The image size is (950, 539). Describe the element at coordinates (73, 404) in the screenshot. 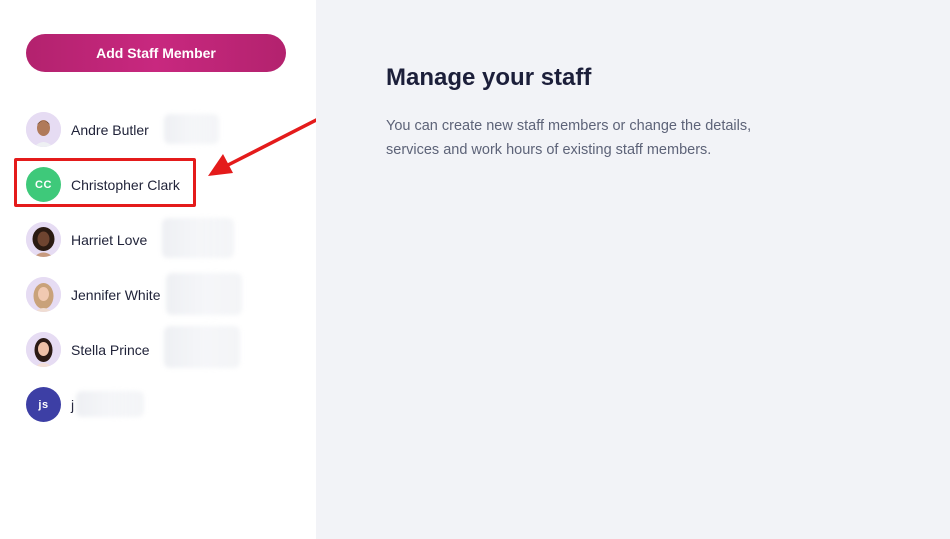

I see `staff-name: j` at that location.